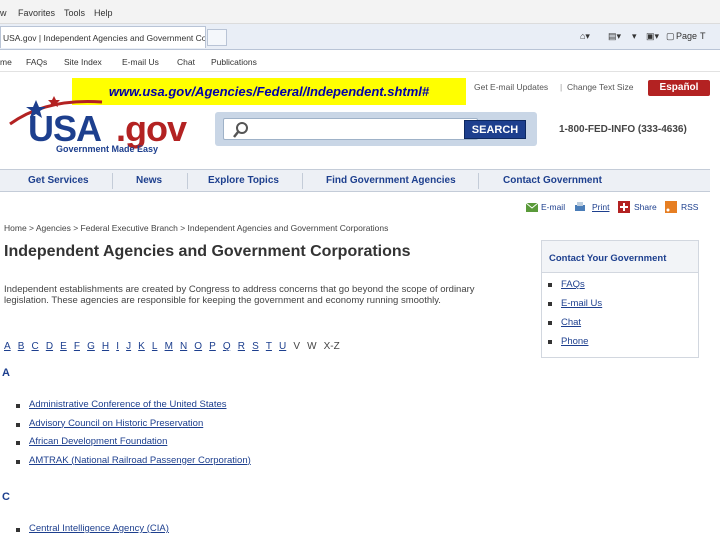 Image resolution: width=720 pixels, height=540 pixels. I want to click on home-icon: ⌂▾, so click(585, 36).